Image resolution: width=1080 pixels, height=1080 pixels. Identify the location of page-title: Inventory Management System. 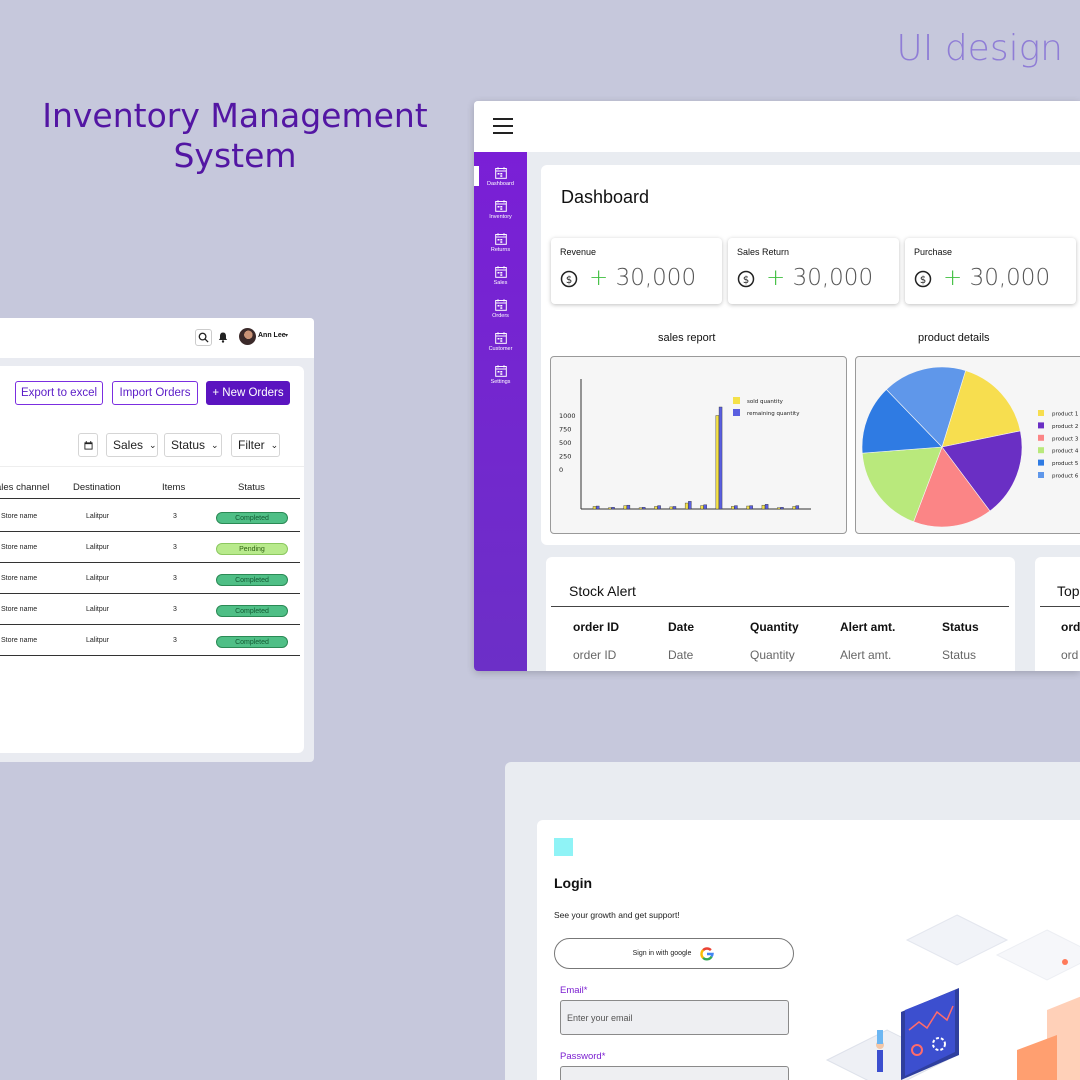
(235, 136).